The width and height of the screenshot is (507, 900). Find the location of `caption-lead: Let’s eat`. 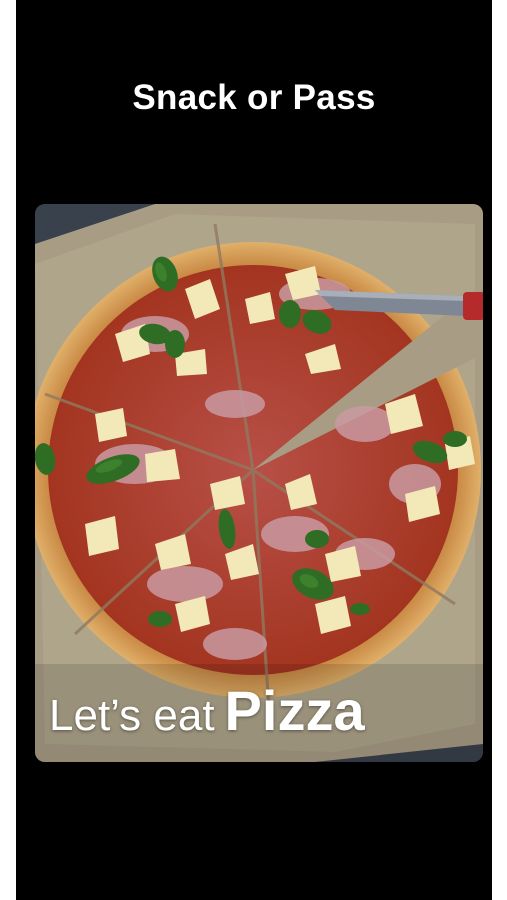

caption-lead: Let’s eat is located at coordinates (132, 715).